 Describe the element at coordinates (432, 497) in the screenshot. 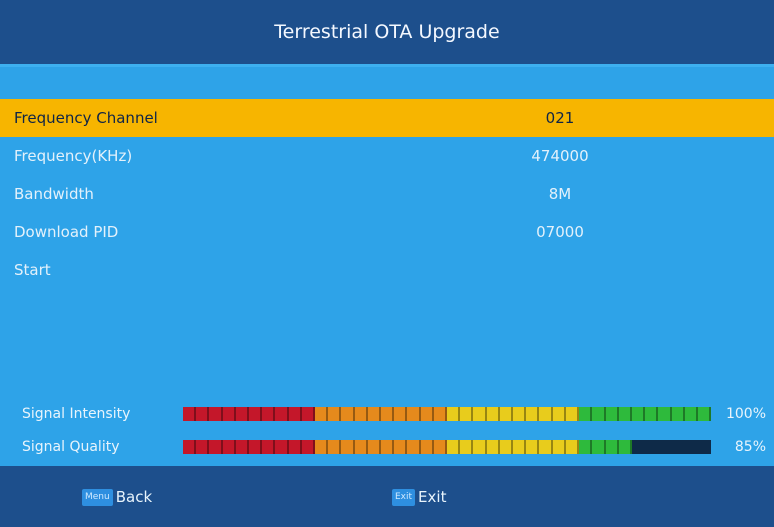

I see `exit-label: Exit` at that location.